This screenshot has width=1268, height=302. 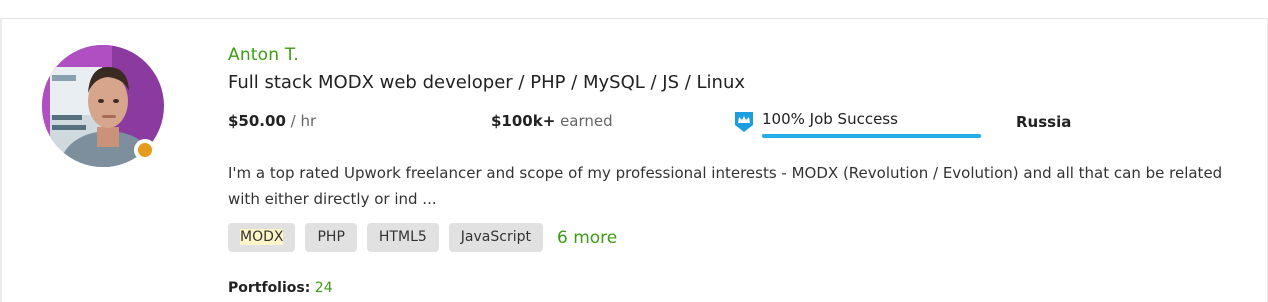 I want to click on job-success-label: 100% Job Success, so click(x=830, y=119).